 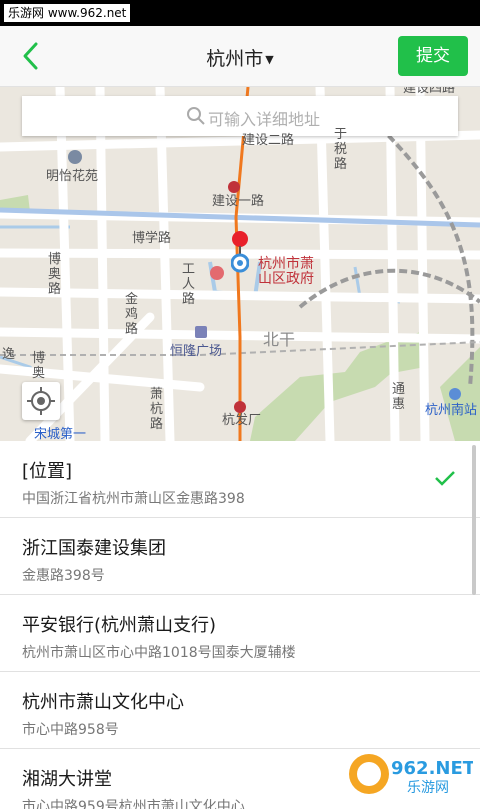 I want to click on poi-name: 湘湖大讲堂, so click(x=67, y=779).